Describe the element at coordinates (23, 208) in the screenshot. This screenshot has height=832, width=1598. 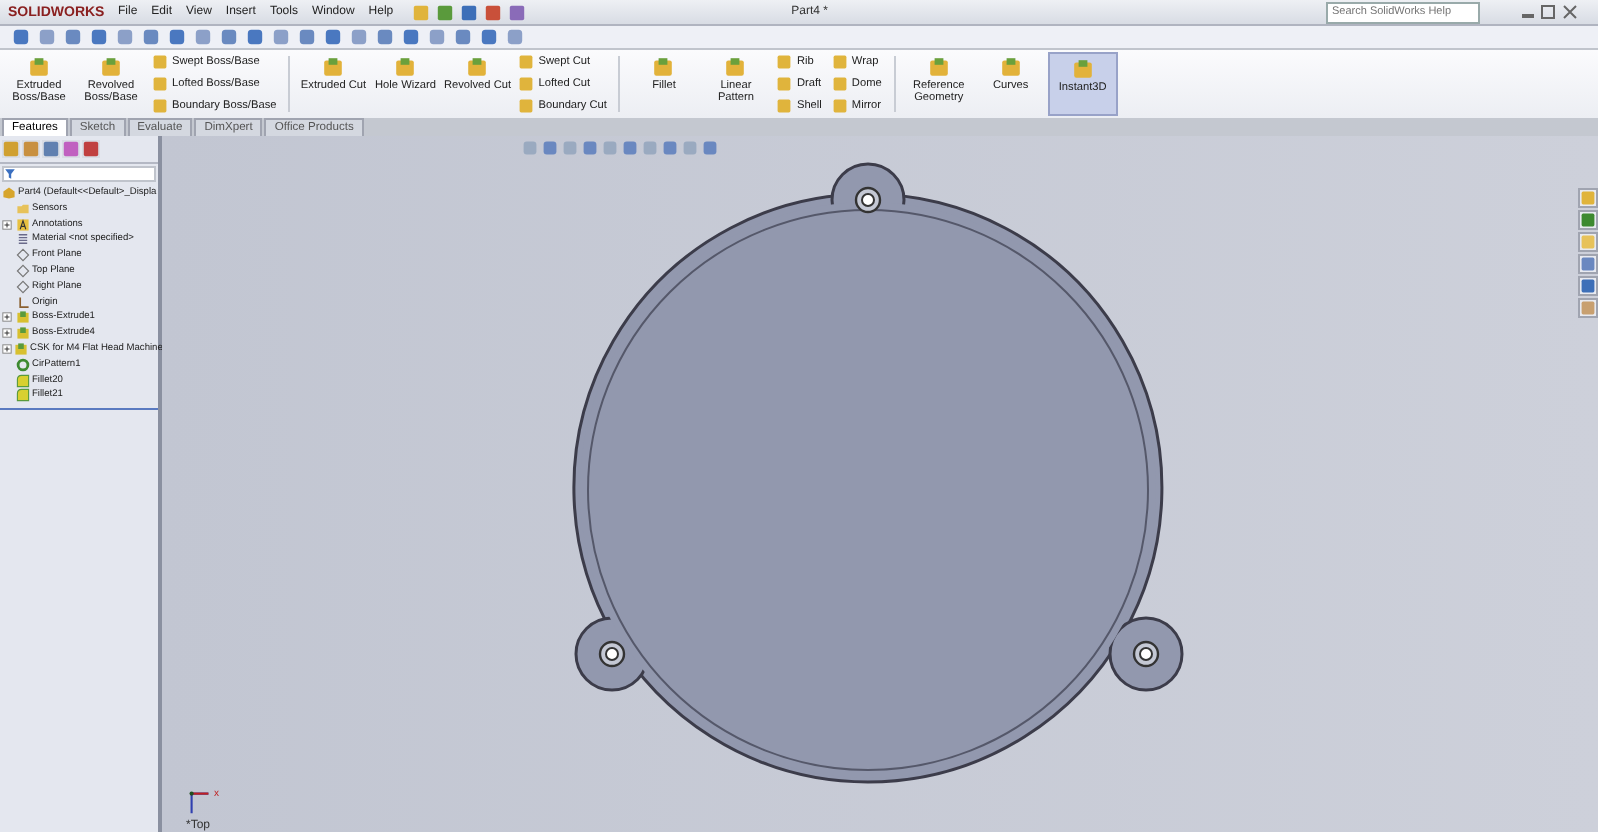
I see `folder-icon` at that location.